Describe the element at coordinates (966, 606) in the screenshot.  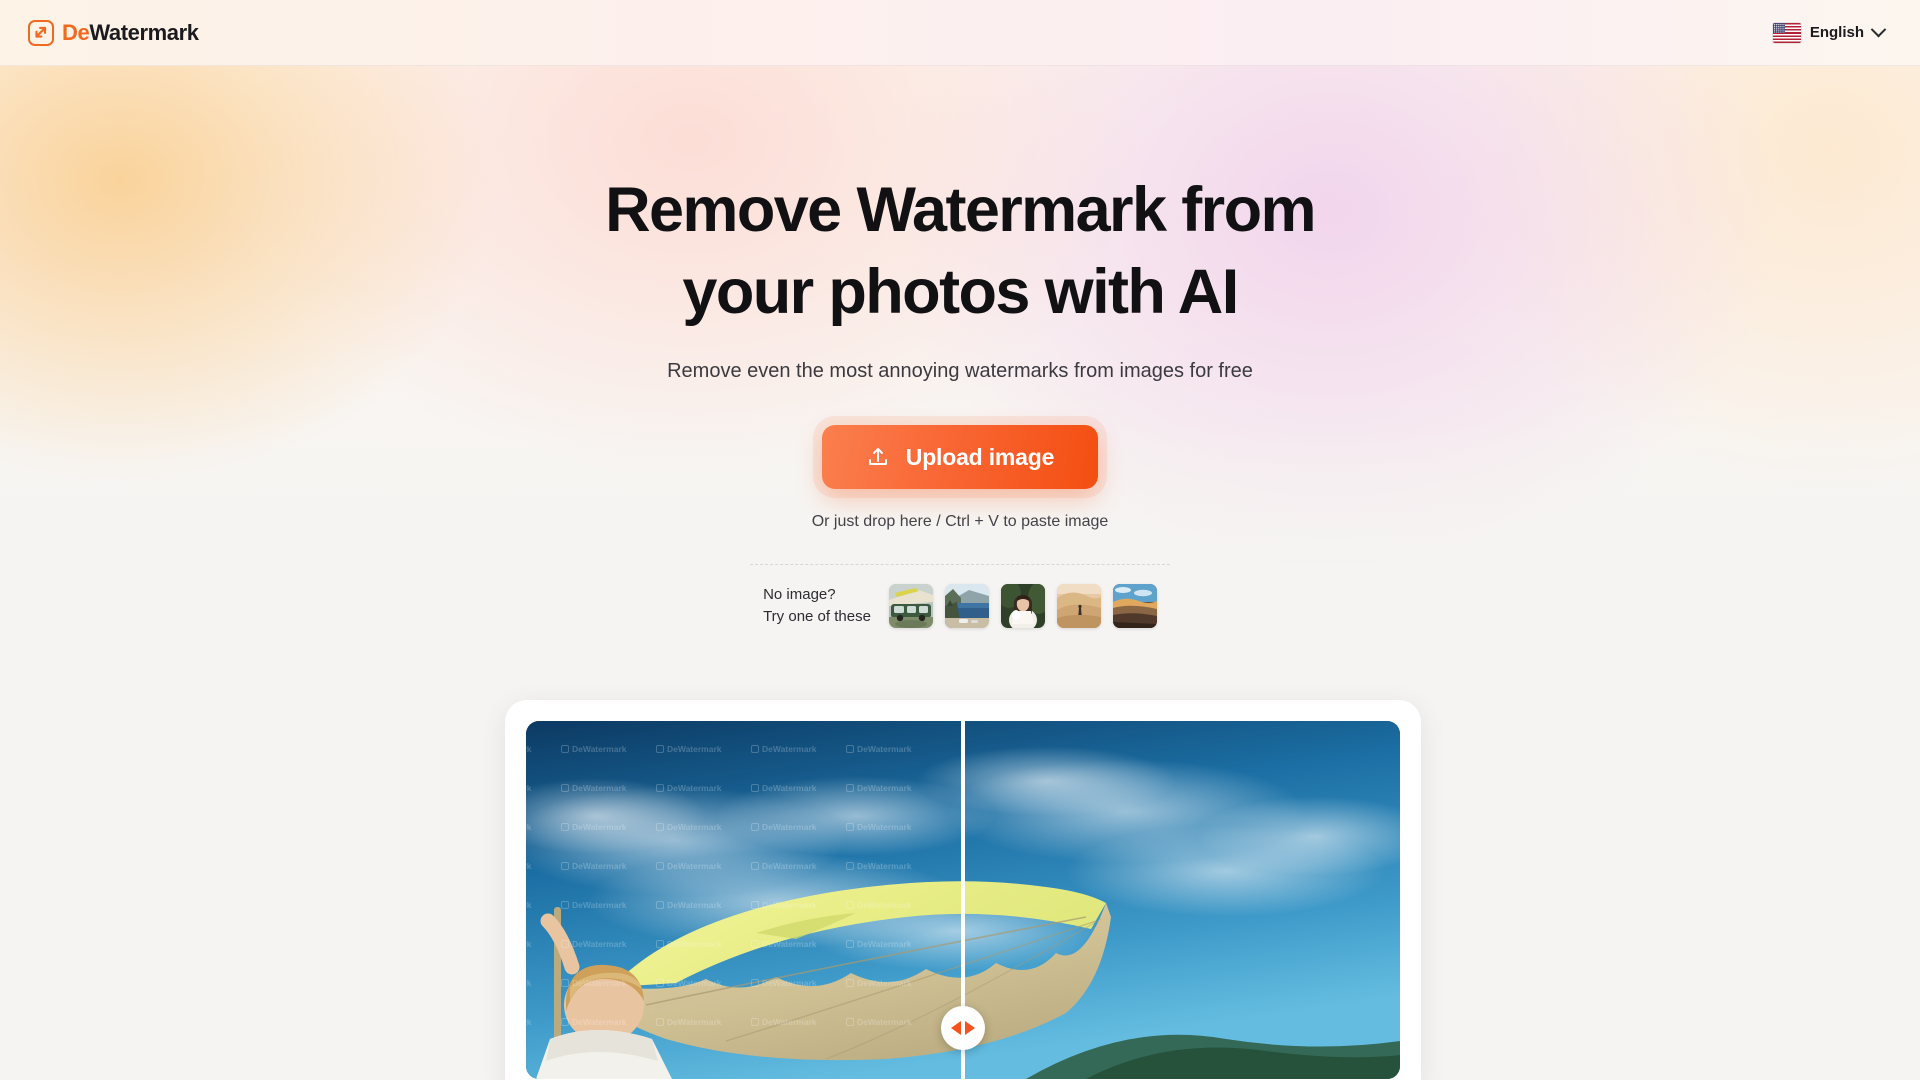
I see `sample-thumbnail-lake-mountains` at that location.